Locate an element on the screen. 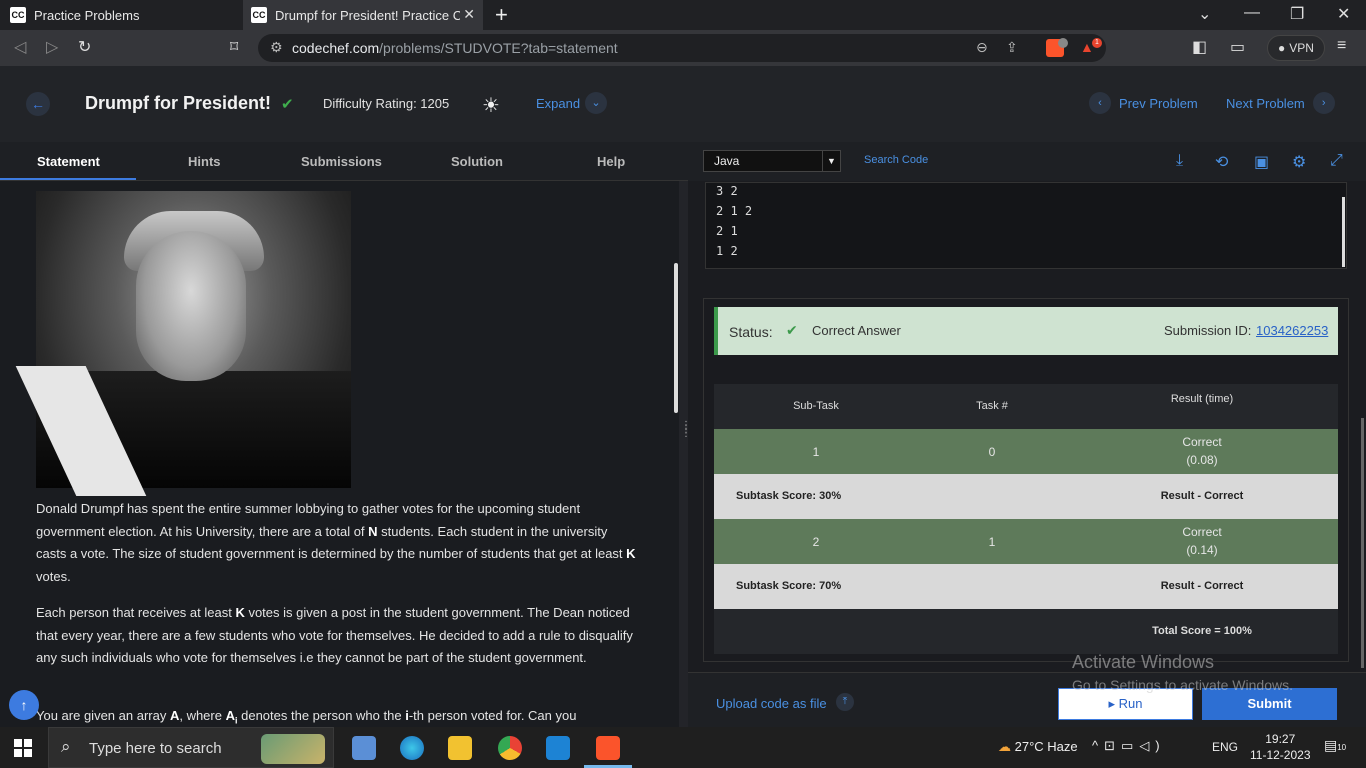 This screenshot has width=1366, height=768. settings-gear-icon: ⚙ is located at coordinates (1299, 162).